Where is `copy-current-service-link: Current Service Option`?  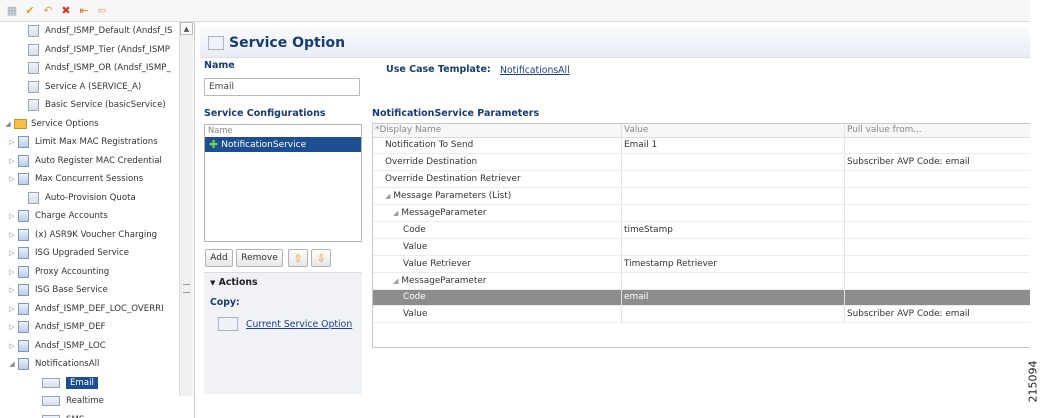 copy-current-service-link: Current Service Option is located at coordinates (299, 324).